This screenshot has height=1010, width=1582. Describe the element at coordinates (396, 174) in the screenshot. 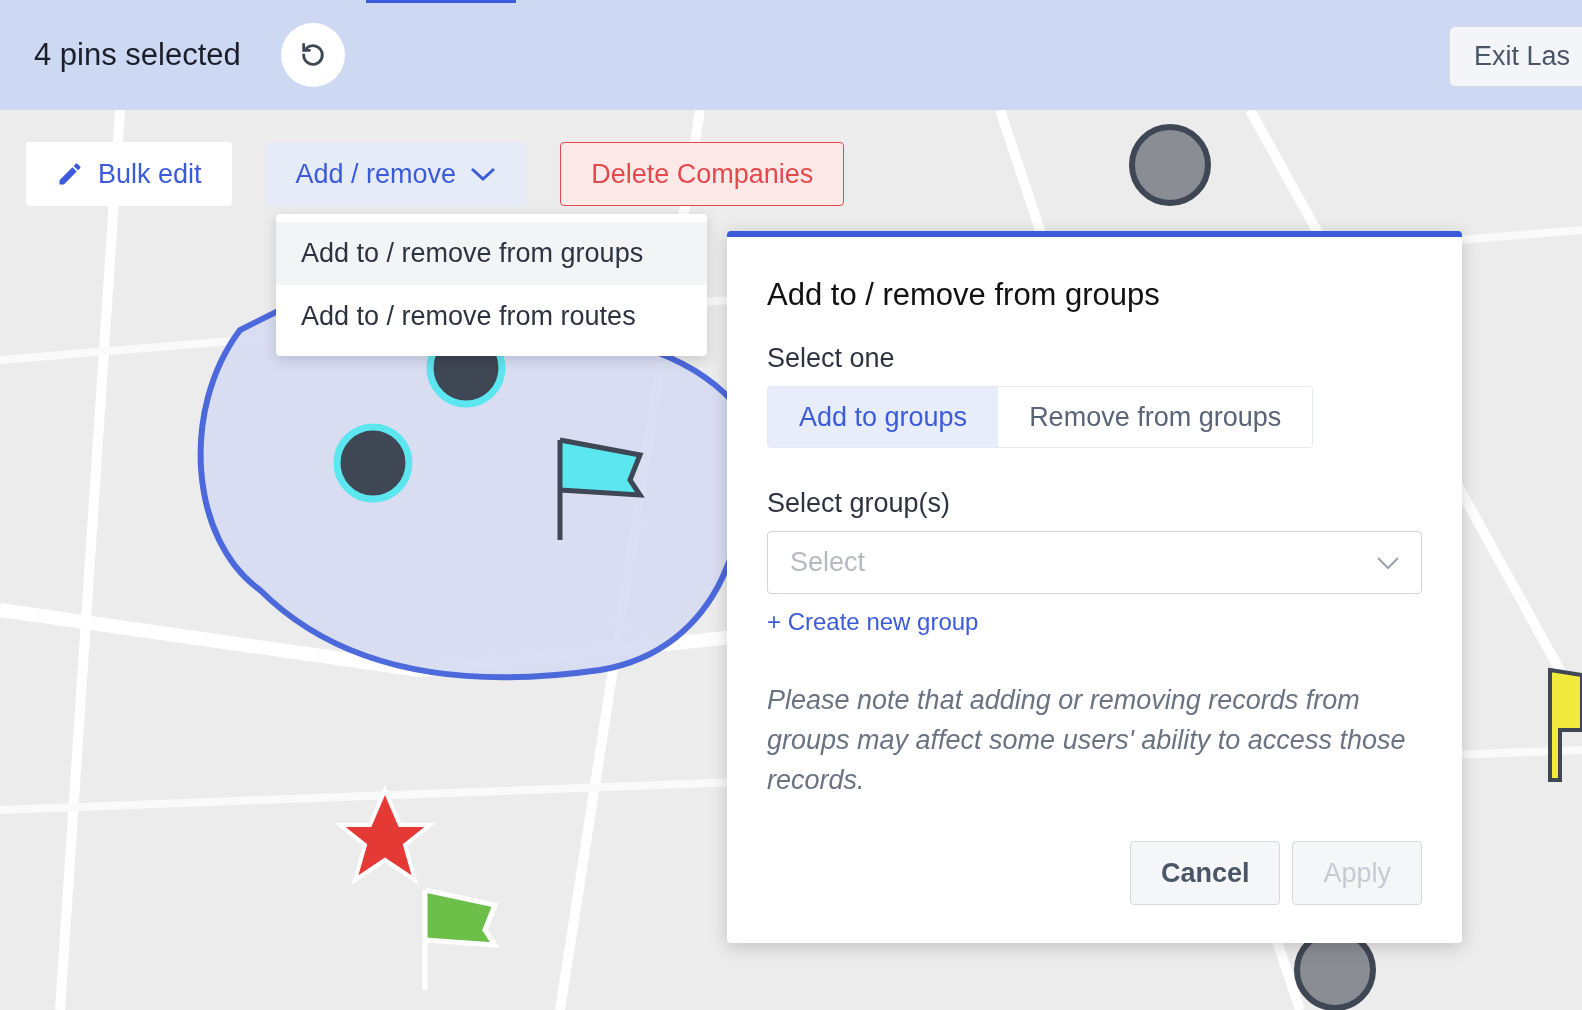

I see `add-remove-dropdown: Add / remove` at that location.